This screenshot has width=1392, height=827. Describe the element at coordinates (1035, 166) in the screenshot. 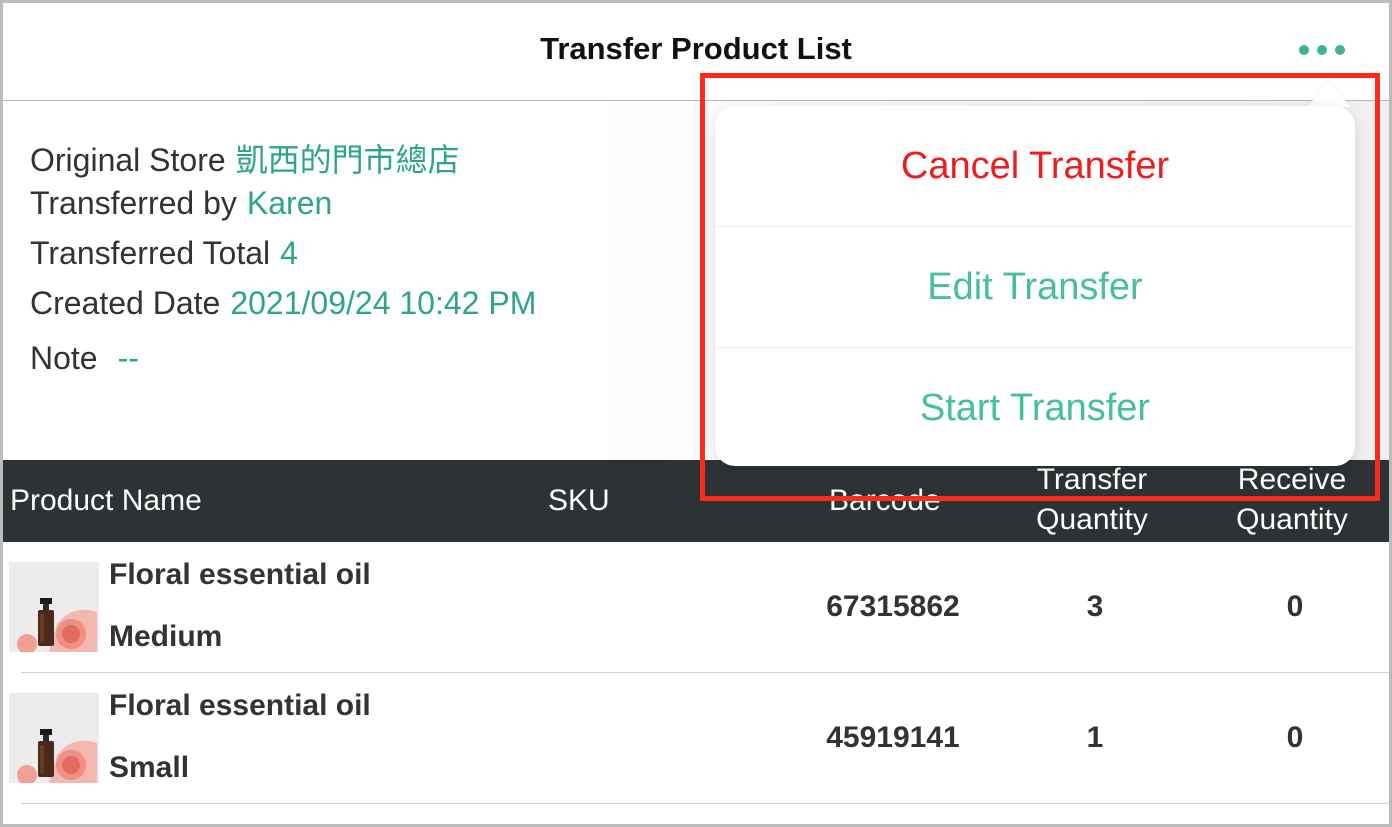

I see `cancel-transfer-button: Cancel Transfer` at that location.